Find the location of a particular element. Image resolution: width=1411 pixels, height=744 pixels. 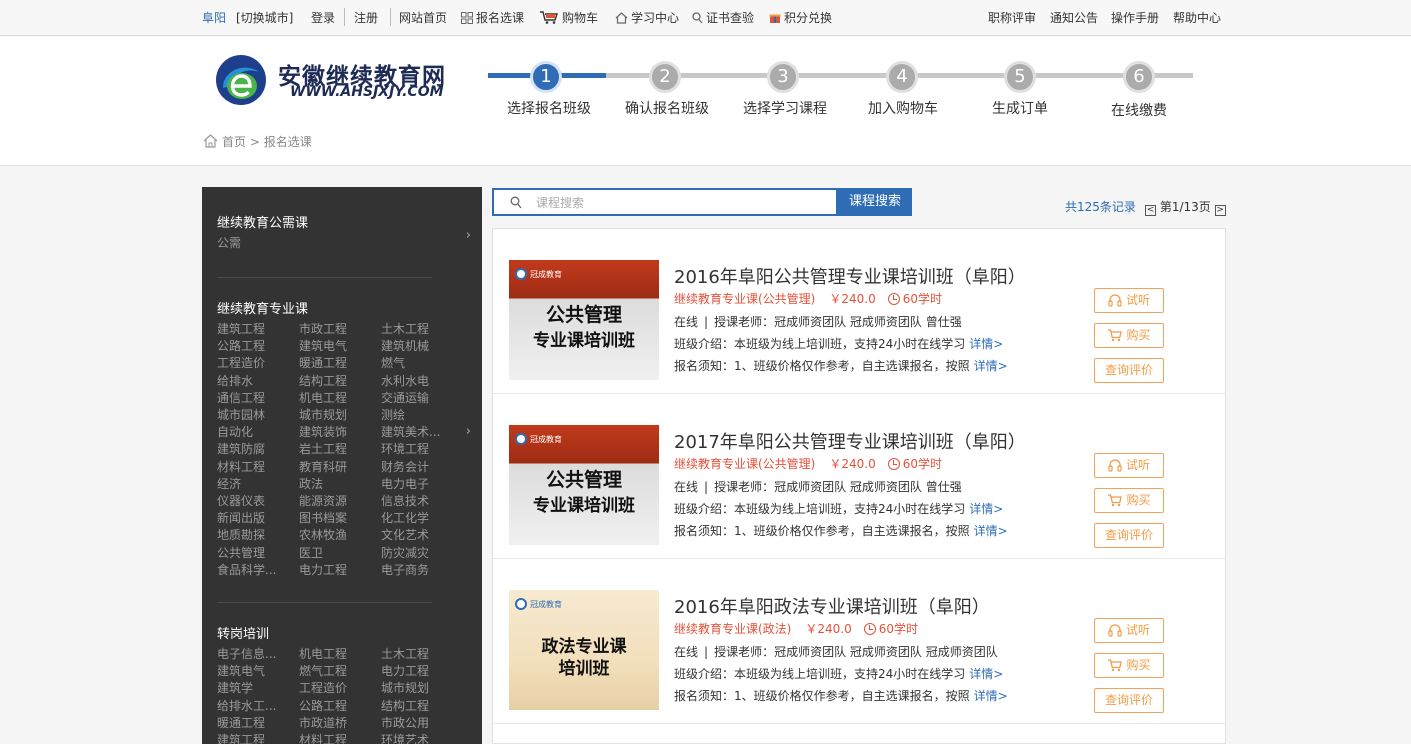

category-subitem: 岩土工程 is located at coordinates (338, 448).